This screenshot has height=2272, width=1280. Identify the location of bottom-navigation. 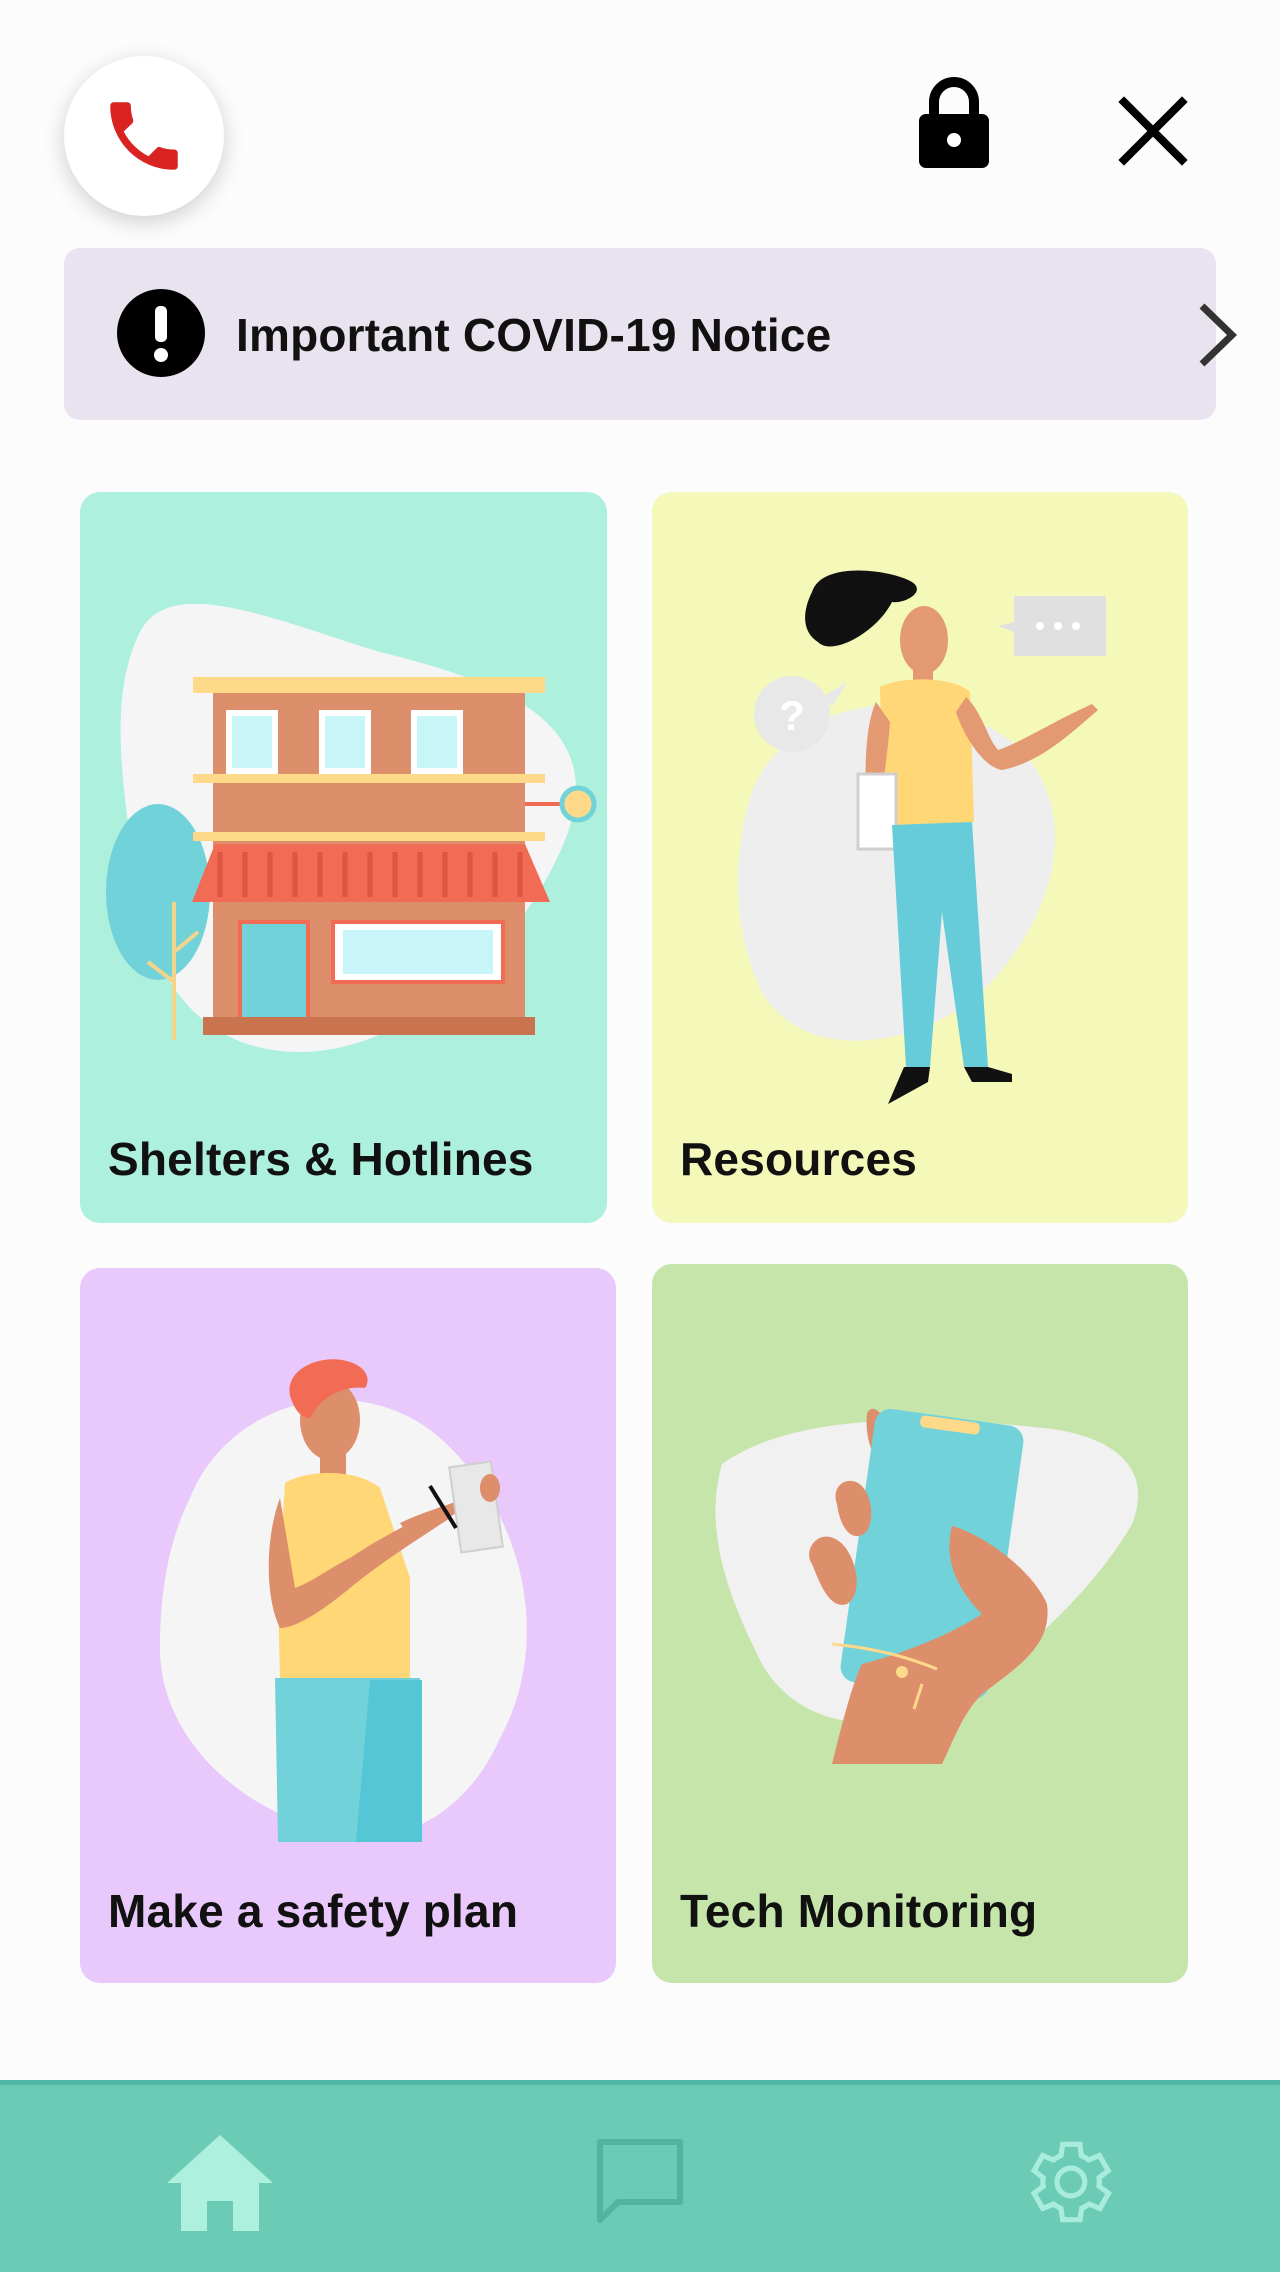
(640, 2176).